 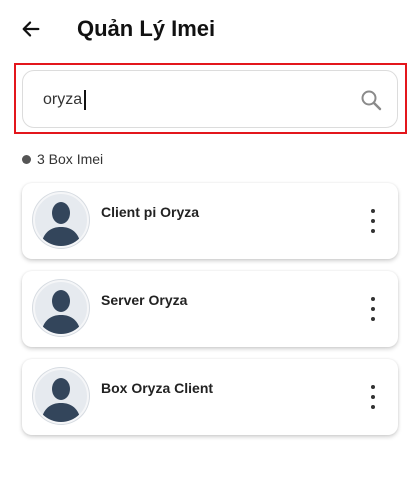 I want to click on text-cursor, so click(x=85, y=100).